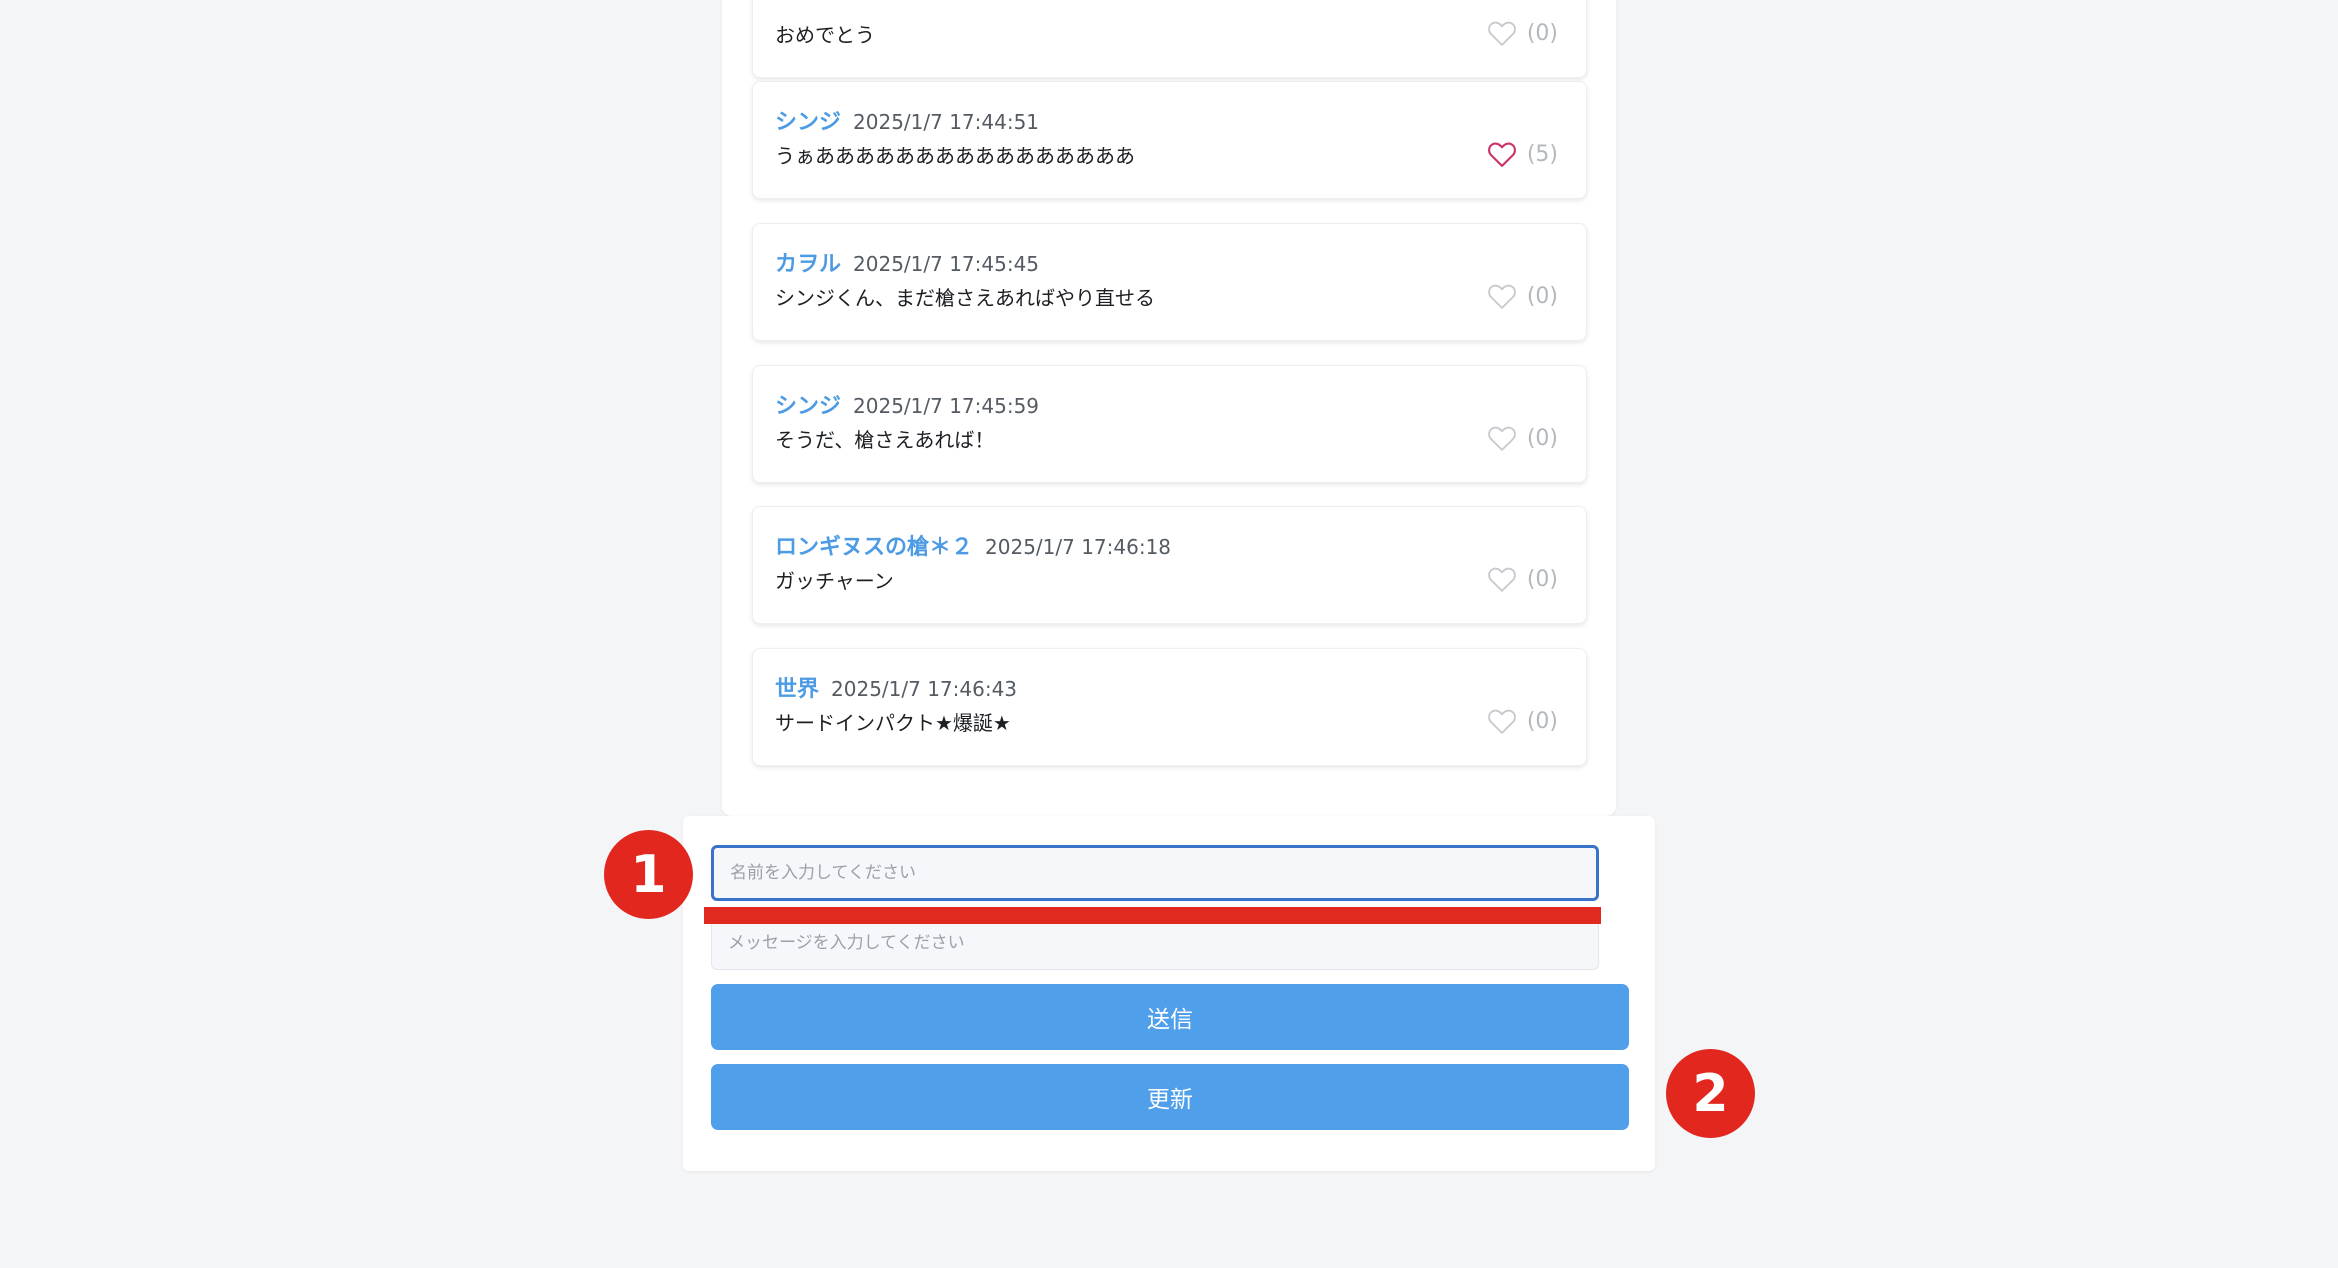  Describe the element at coordinates (1170, 1097) in the screenshot. I see `refresh-button: 更新` at that location.